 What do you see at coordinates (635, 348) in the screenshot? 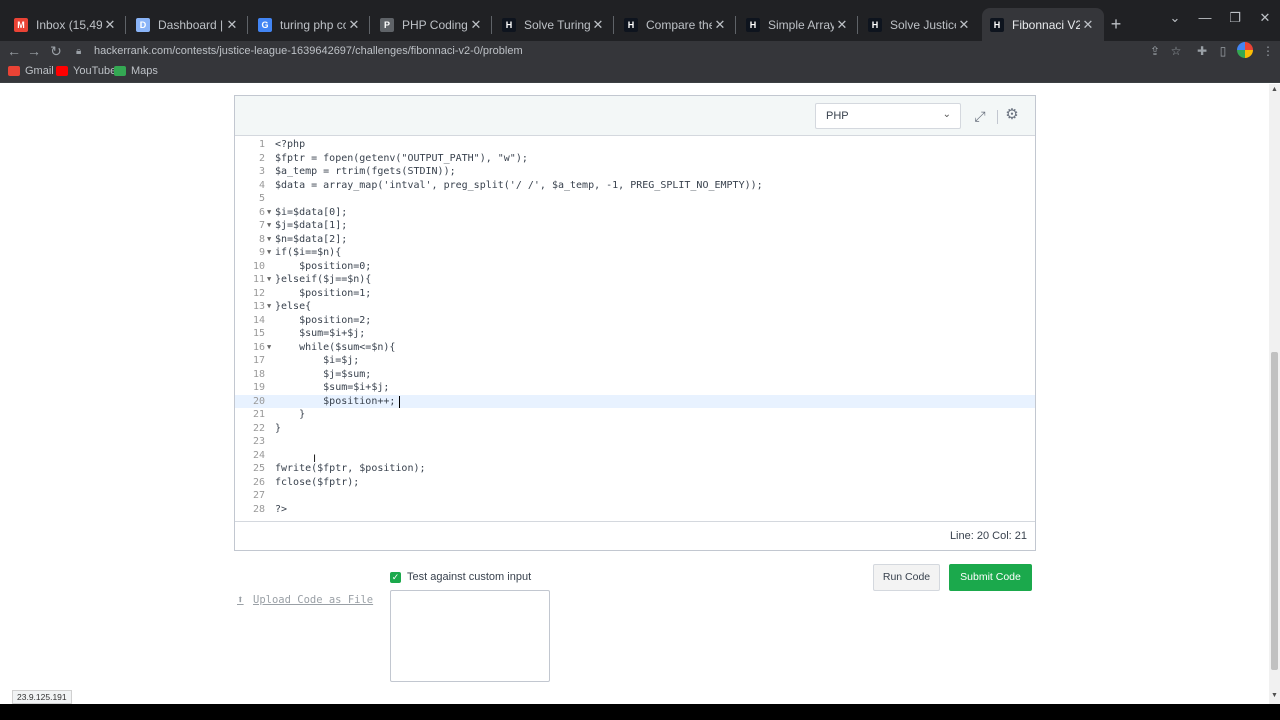
I see `code-line: 16 ▼ while($sum<=$n){` at bounding box center [635, 348].